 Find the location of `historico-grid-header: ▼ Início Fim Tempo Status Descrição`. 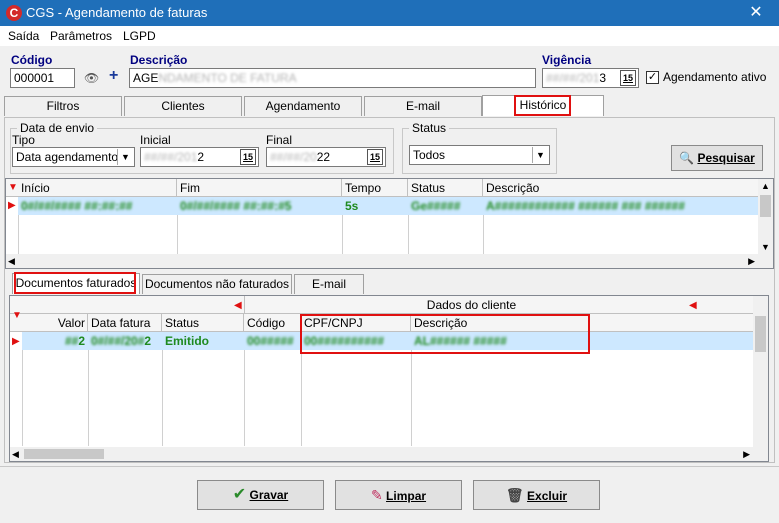

historico-grid-header: ▼ Início Fim Tempo Status Descrição is located at coordinates (382, 188).